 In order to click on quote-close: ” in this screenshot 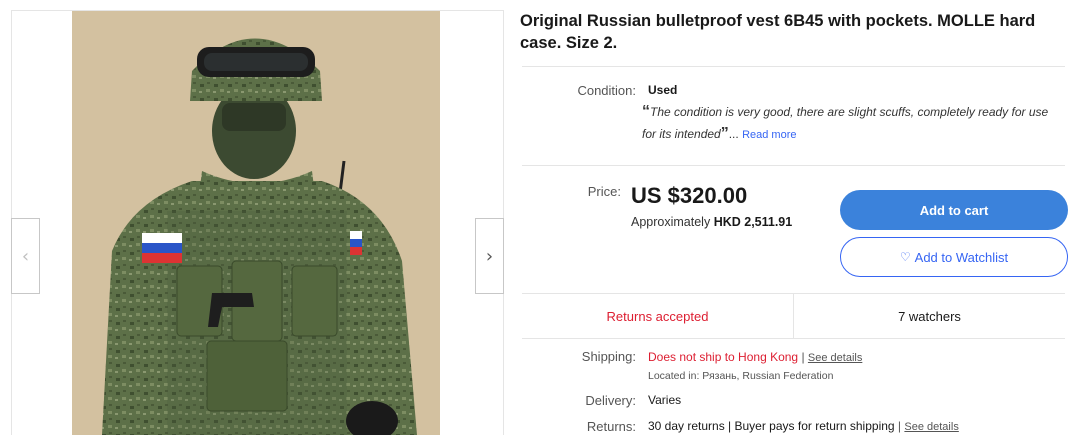, I will do `click(724, 133)`.